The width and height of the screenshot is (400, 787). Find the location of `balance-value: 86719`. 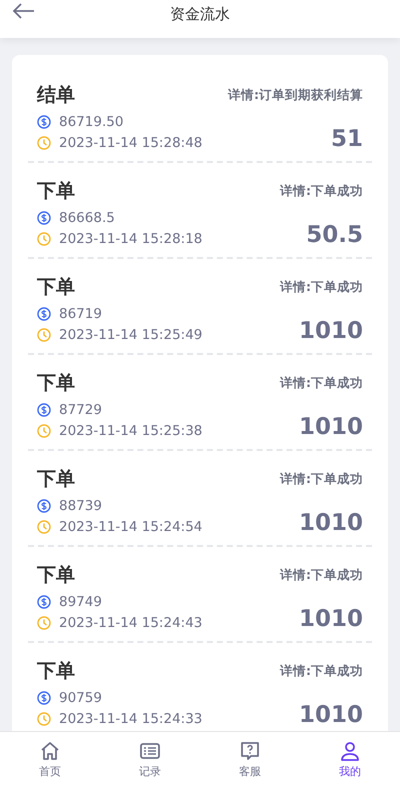

balance-value: 86719 is located at coordinates (80, 314).